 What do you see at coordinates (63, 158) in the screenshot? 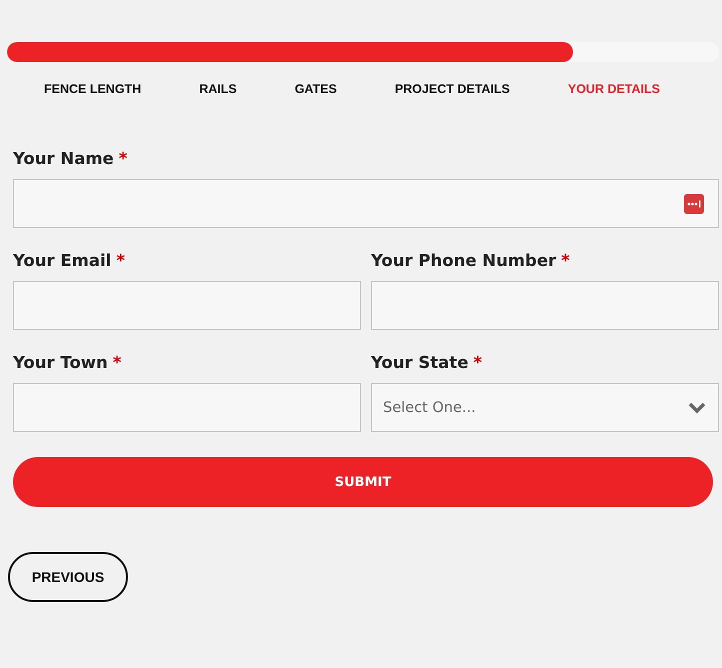
I see `field-label: Your Name` at bounding box center [63, 158].